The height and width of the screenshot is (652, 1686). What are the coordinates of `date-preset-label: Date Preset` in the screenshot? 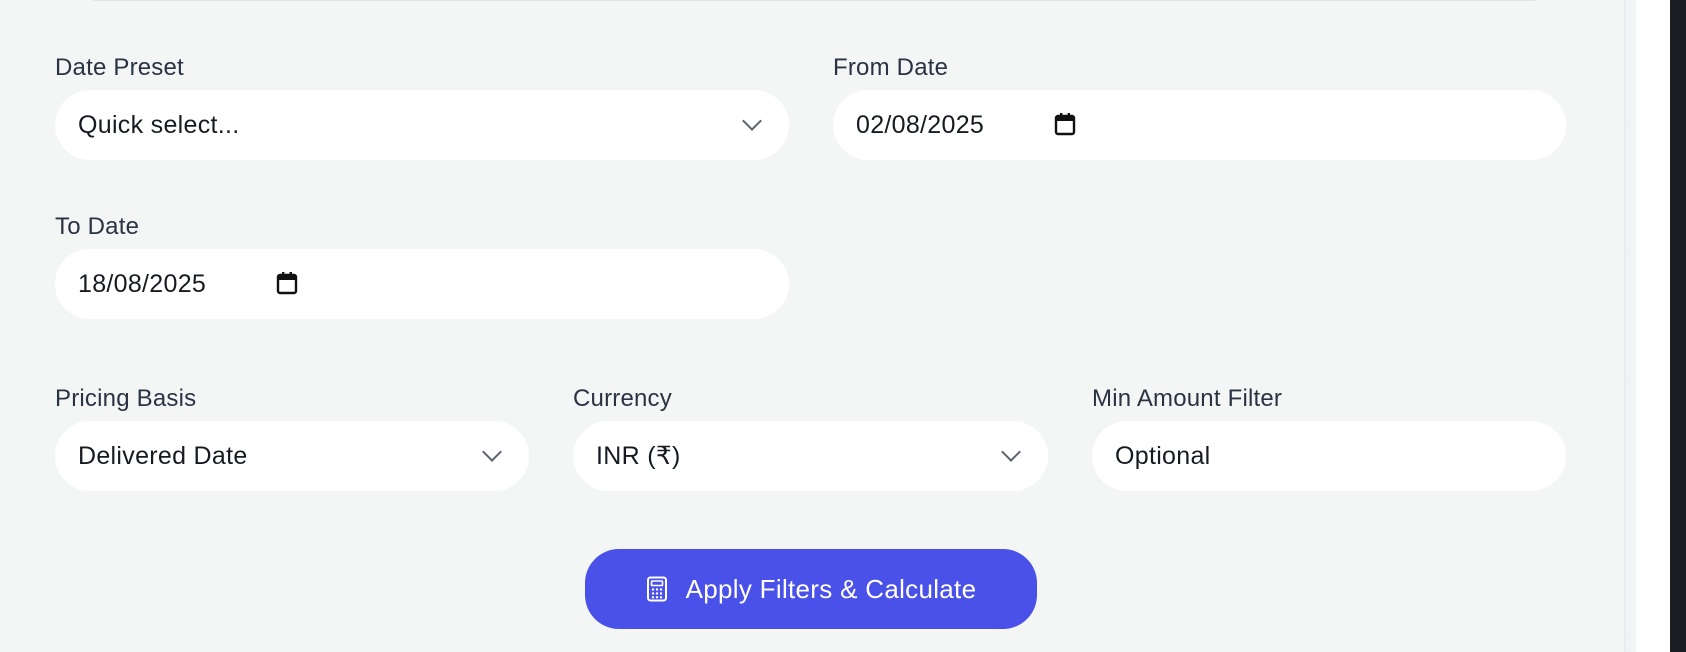 It's located at (119, 67).